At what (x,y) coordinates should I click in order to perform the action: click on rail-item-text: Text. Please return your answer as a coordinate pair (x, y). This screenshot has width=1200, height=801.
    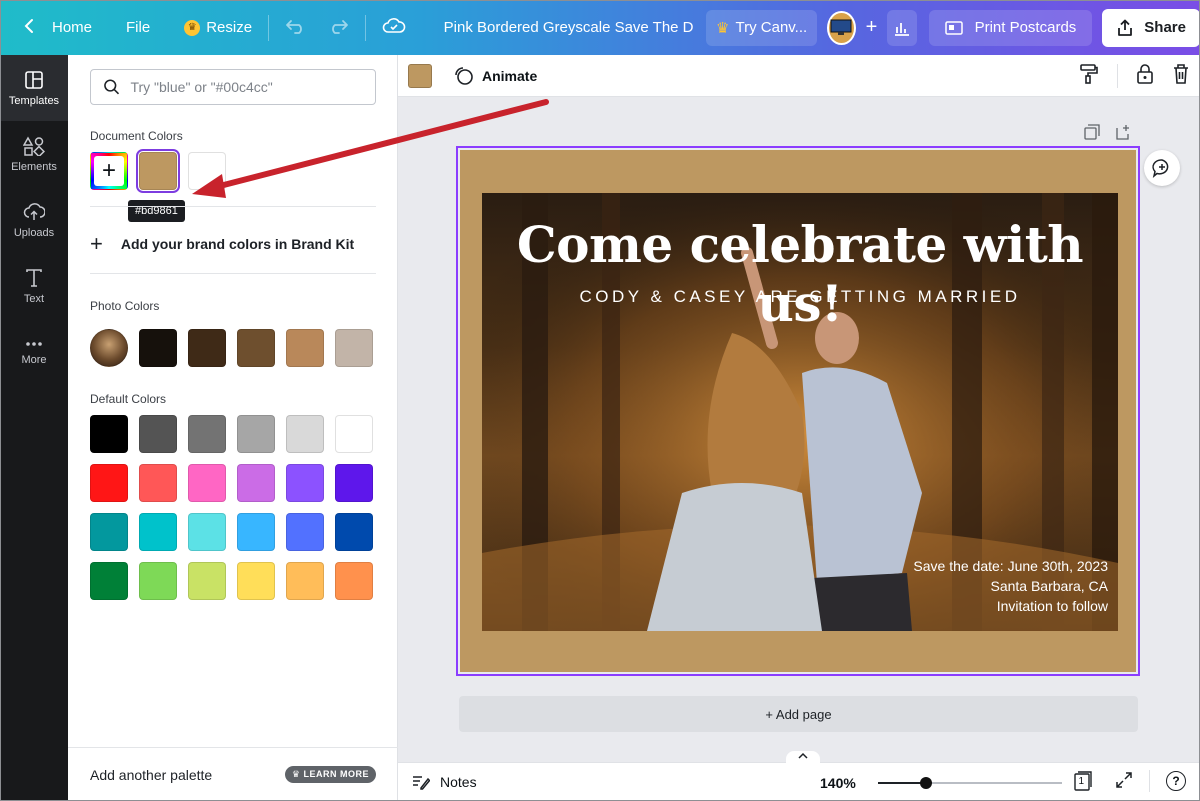
    Looking at the image, I should click on (34, 286).